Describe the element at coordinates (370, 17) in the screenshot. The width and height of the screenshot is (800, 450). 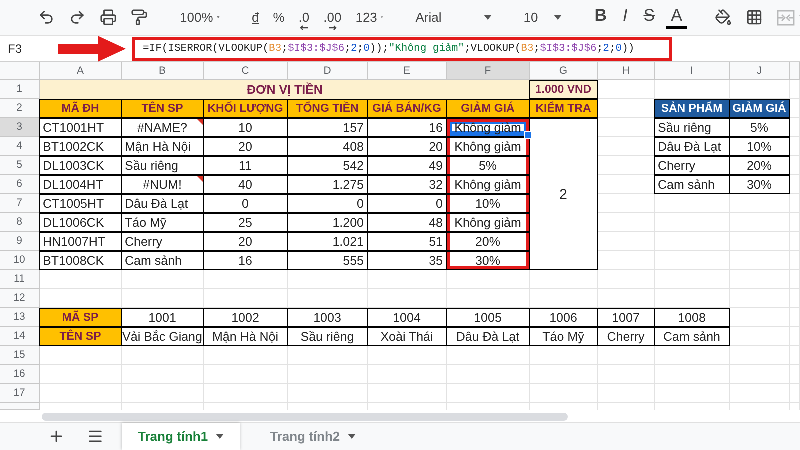
I see `more-formats-dropdown: 123` at that location.